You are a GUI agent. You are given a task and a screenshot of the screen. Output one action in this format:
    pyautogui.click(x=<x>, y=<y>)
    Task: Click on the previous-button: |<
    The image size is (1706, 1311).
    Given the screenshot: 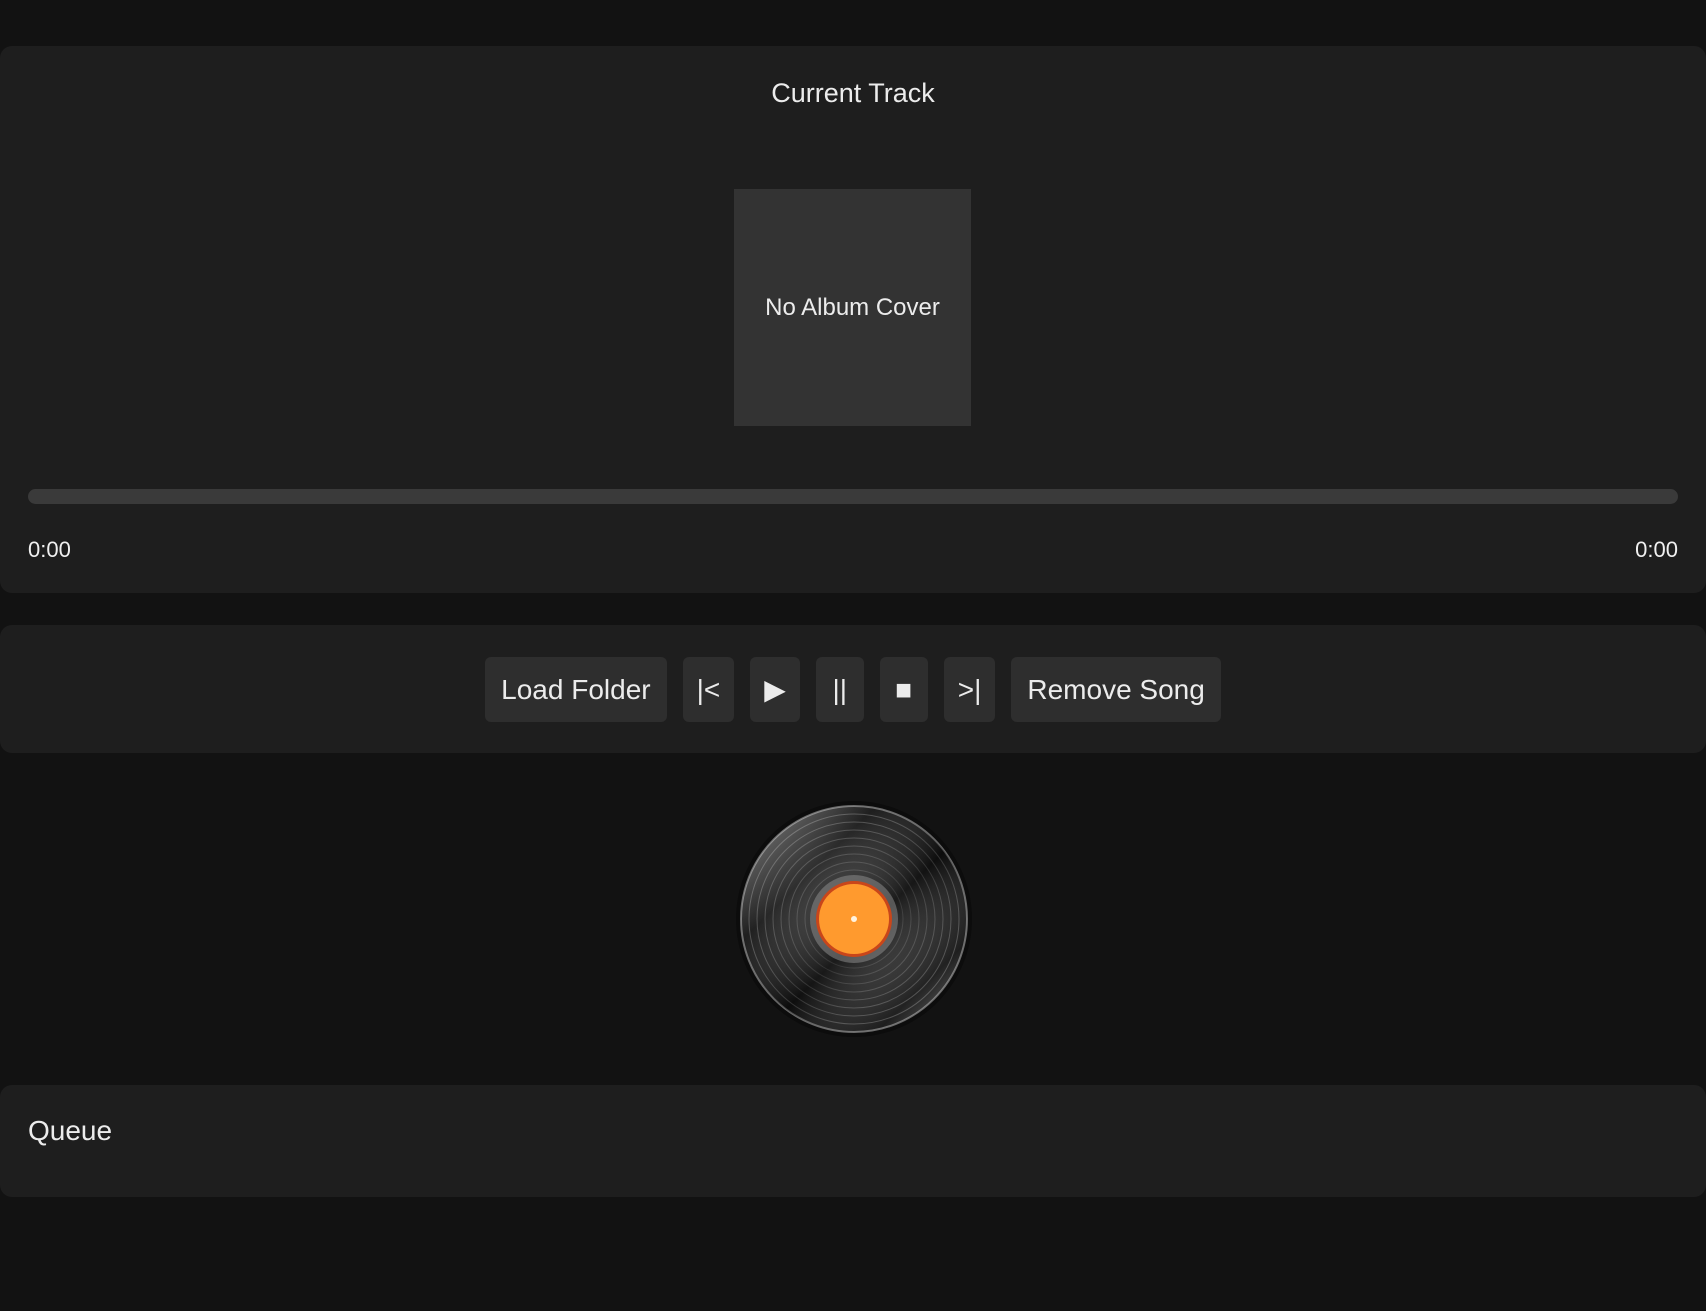 What is the action you would take?
    pyautogui.click(x=708, y=689)
    